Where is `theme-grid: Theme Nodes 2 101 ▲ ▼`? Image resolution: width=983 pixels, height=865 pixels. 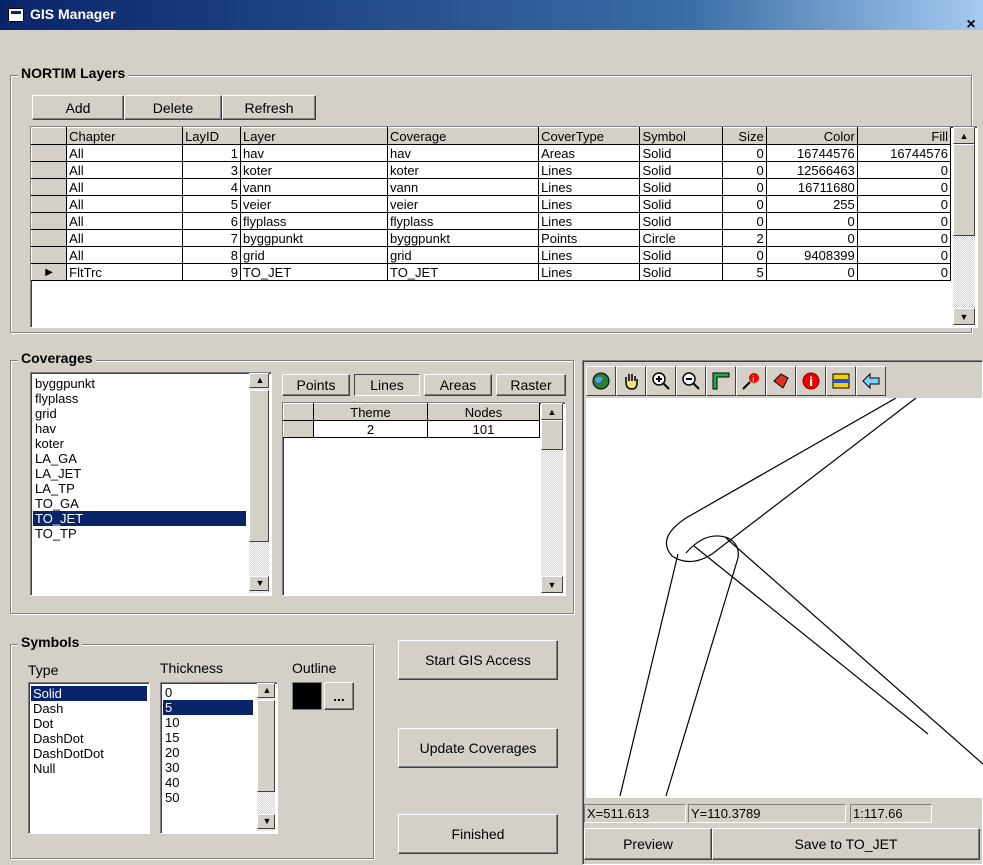
theme-grid: Theme Nodes 2 101 ▲ ▼ is located at coordinates (424, 499).